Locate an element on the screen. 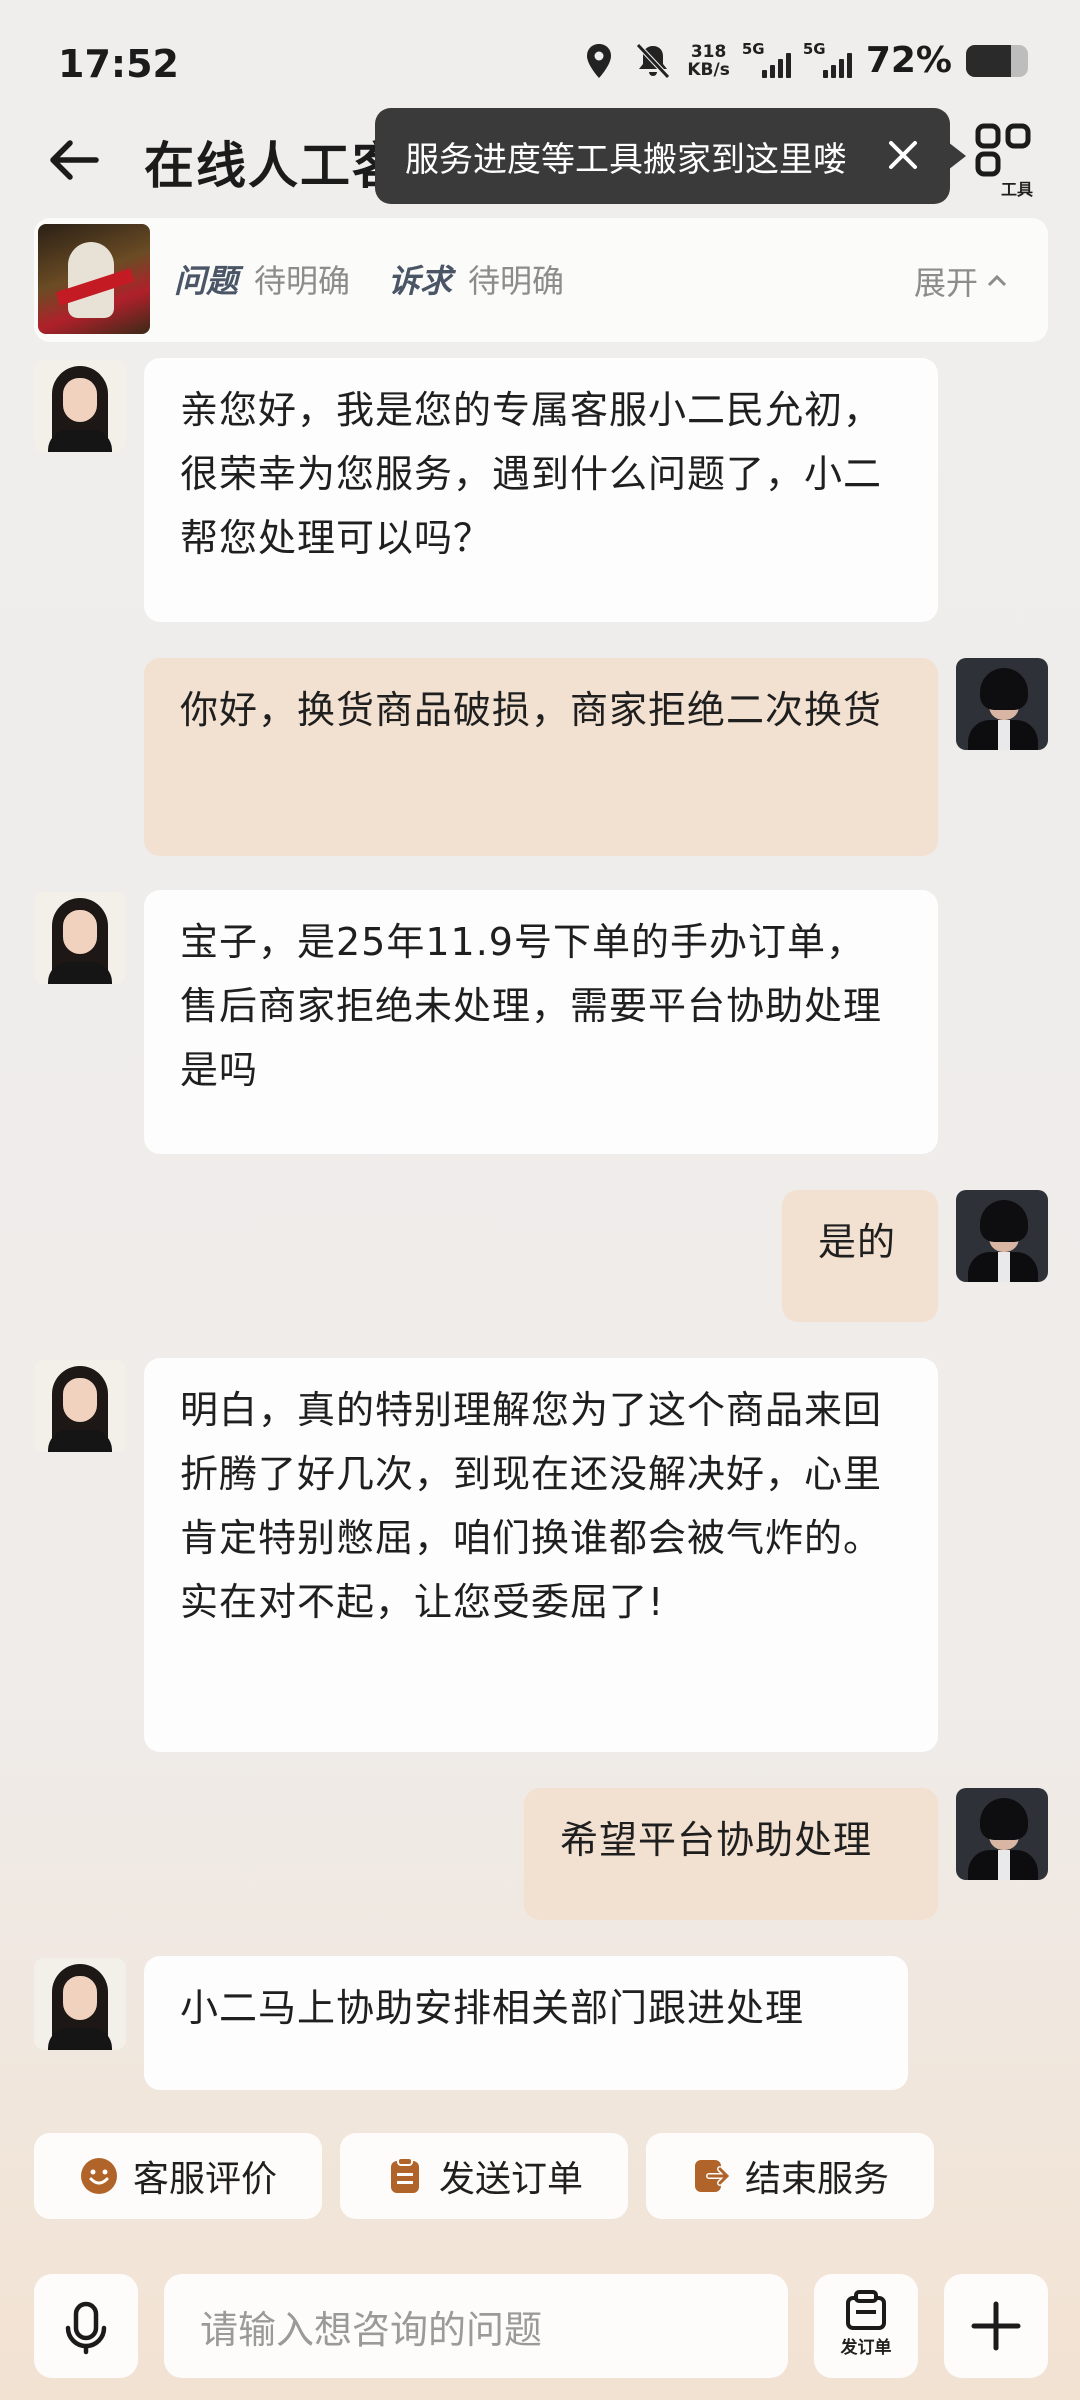 The width and height of the screenshot is (1080, 2400). tools-button: 工具 is located at coordinates (1005, 160).